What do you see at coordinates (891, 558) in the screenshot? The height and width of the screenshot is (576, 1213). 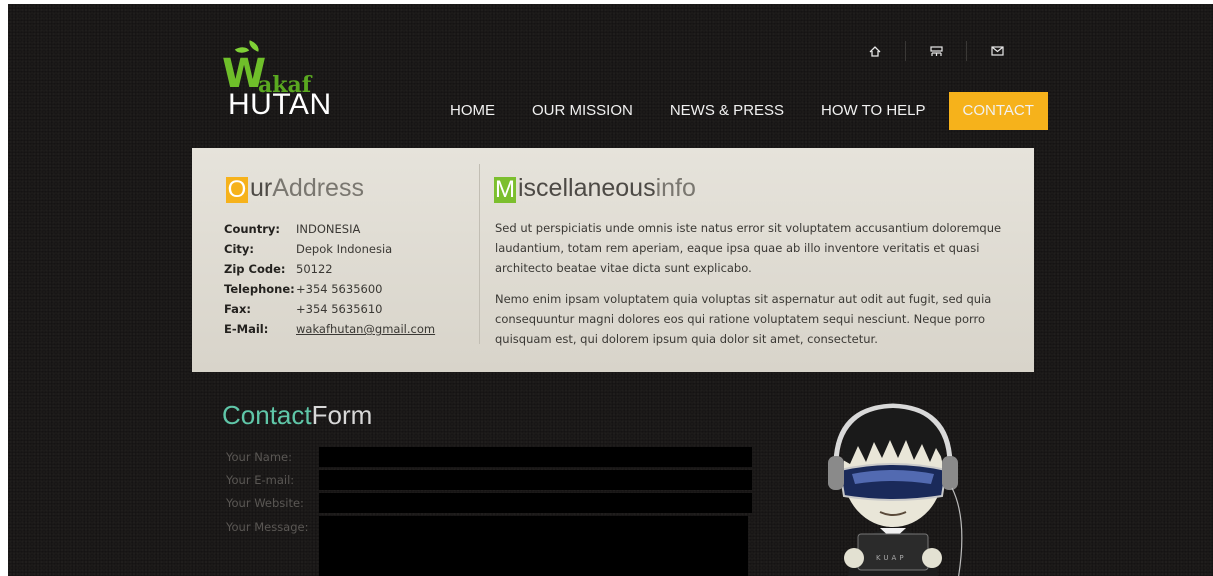 I see `laptop-label: KUAP` at bounding box center [891, 558].